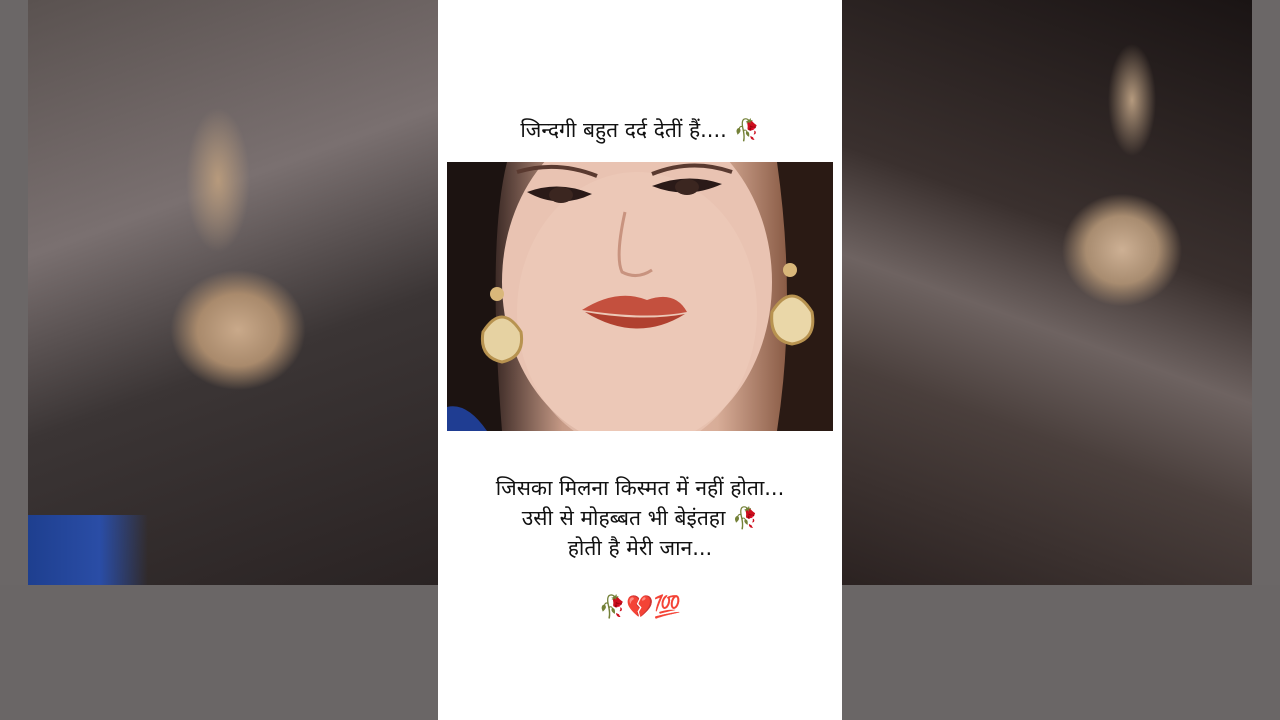  I want to click on photo-illustration, so click(640, 296).